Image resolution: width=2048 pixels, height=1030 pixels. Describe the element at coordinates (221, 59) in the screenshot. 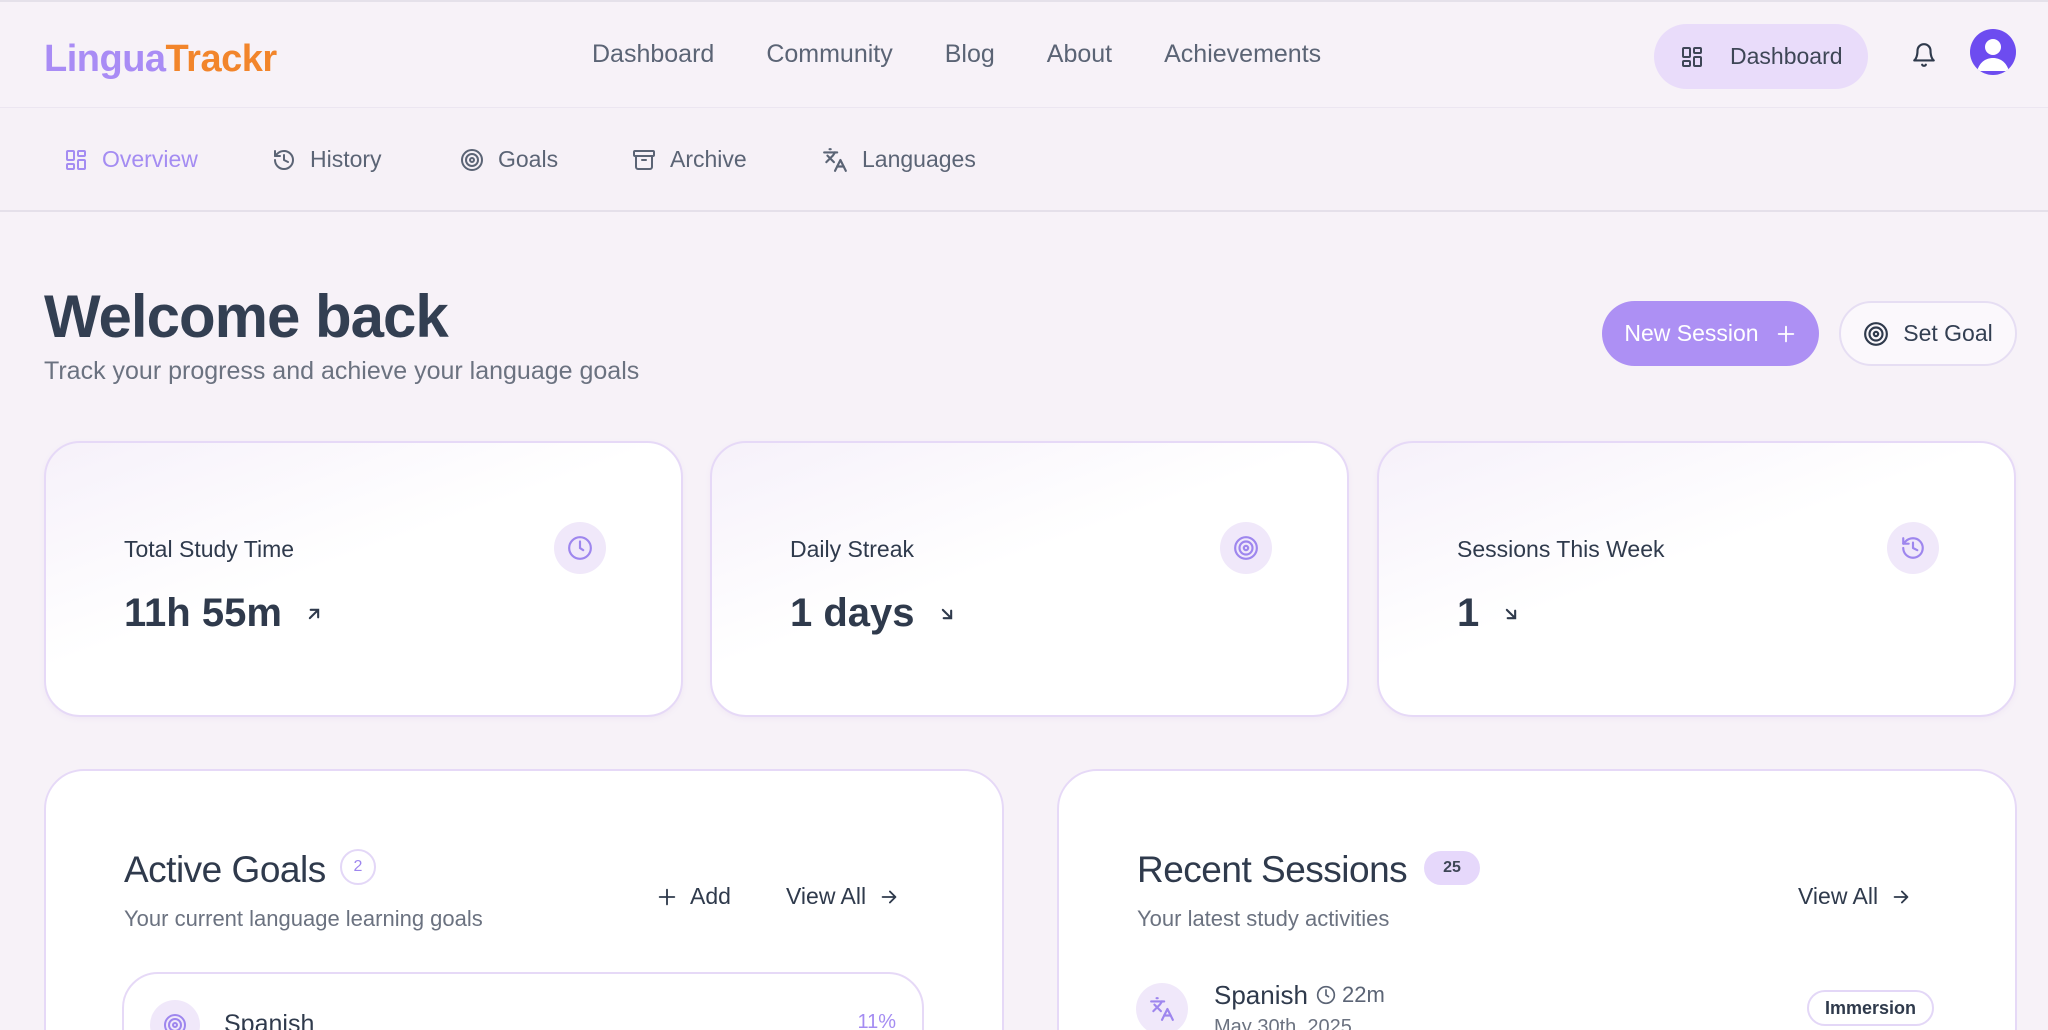

I see `brand-part-2: Trackr` at that location.